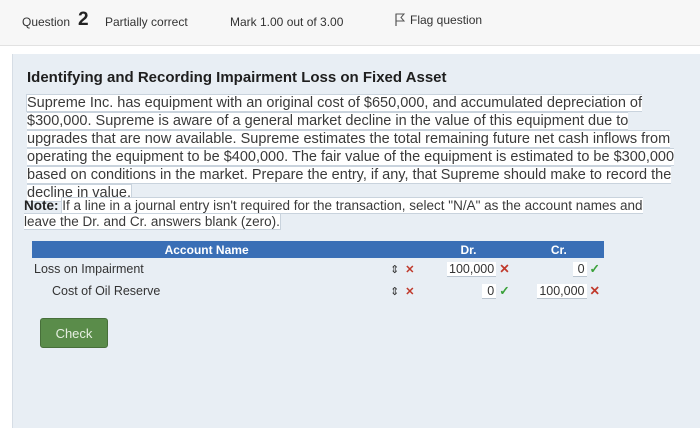  I want to click on journal-row: Loss on Impairment ⇕ ✕ 100,000 ✕ 0 ✓, so click(318, 269).